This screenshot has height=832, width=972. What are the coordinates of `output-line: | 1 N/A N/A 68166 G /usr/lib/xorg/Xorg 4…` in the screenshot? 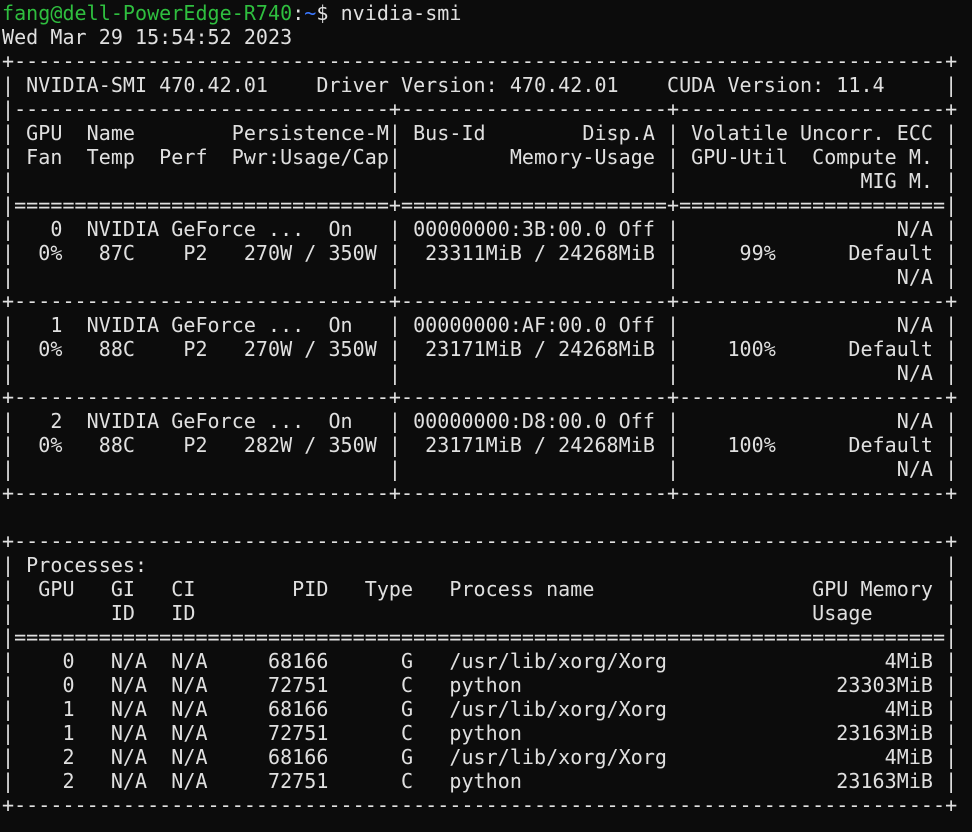 It's located at (480, 709).